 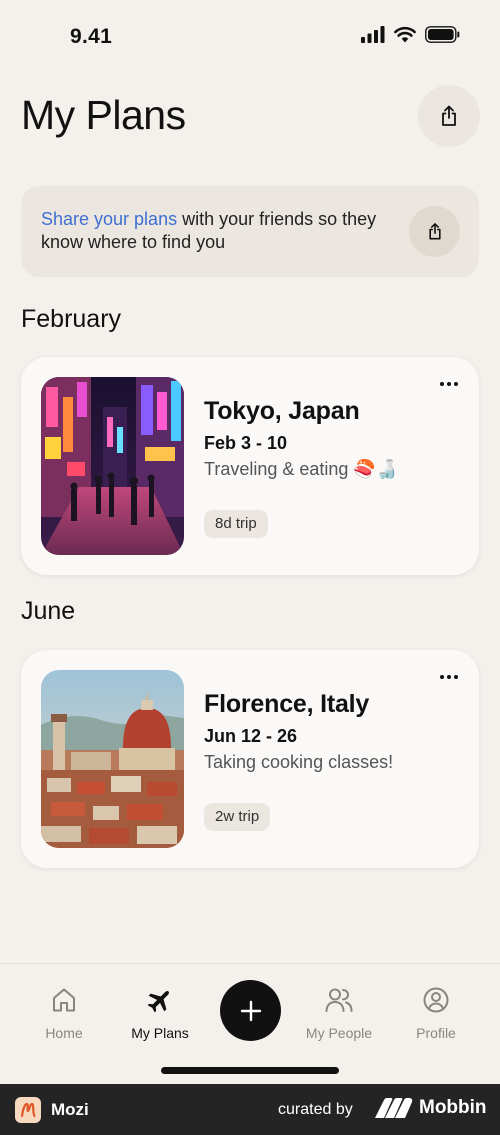 What do you see at coordinates (442, 34) in the screenshot?
I see `battery-icon` at bounding box center [442, 34].